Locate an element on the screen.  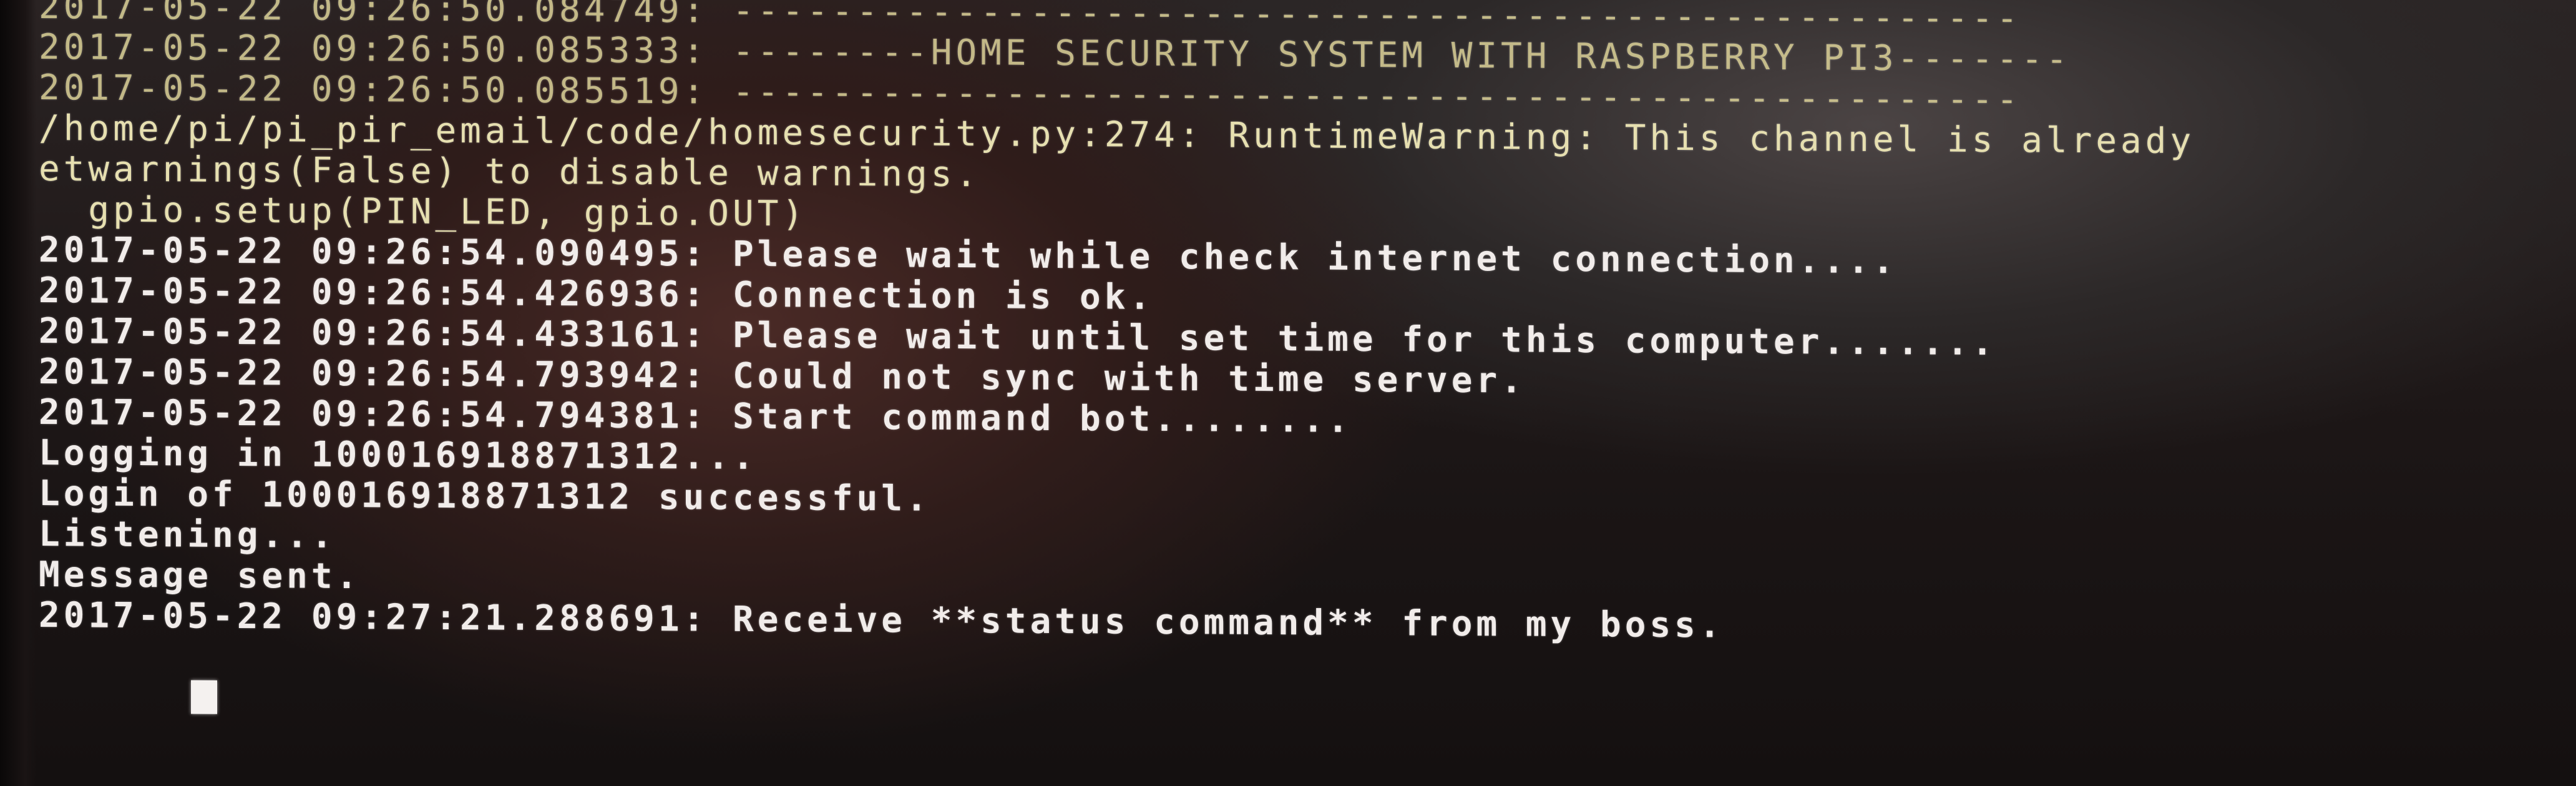
text-cursor is located at coordinates (204, 697).